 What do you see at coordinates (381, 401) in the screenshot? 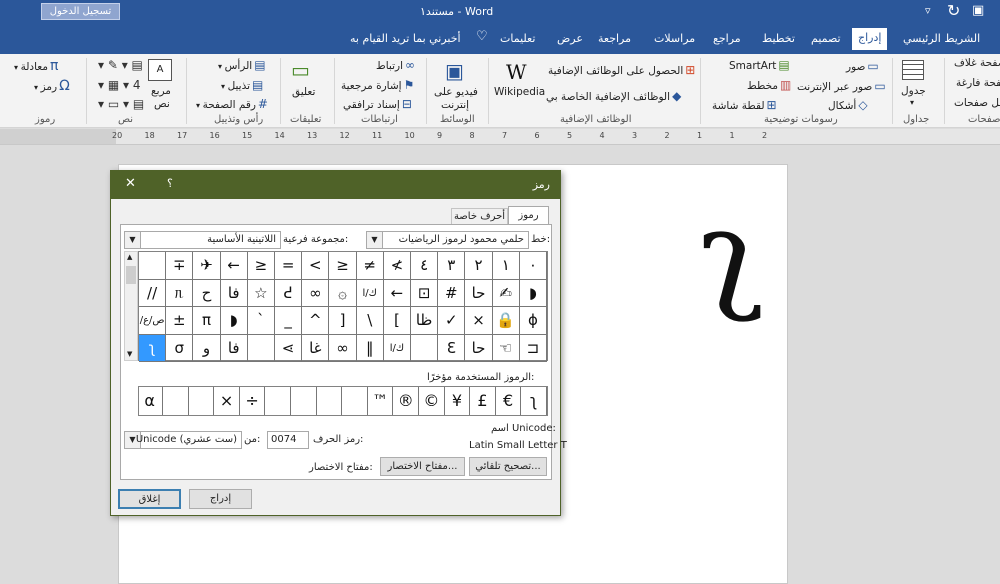
I see `recent-symbol-cell: ™` at bounding box center [381, 401].